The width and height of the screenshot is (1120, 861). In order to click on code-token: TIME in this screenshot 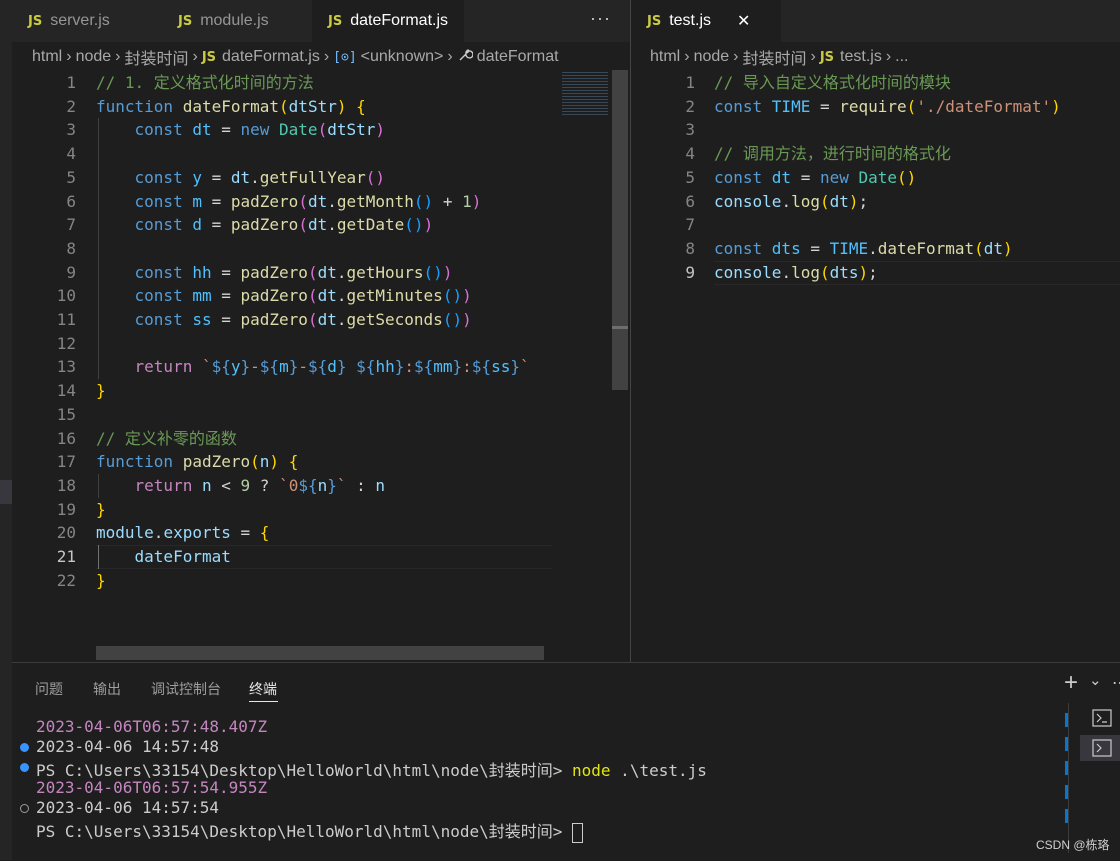, I will do `click(849, 248)`.